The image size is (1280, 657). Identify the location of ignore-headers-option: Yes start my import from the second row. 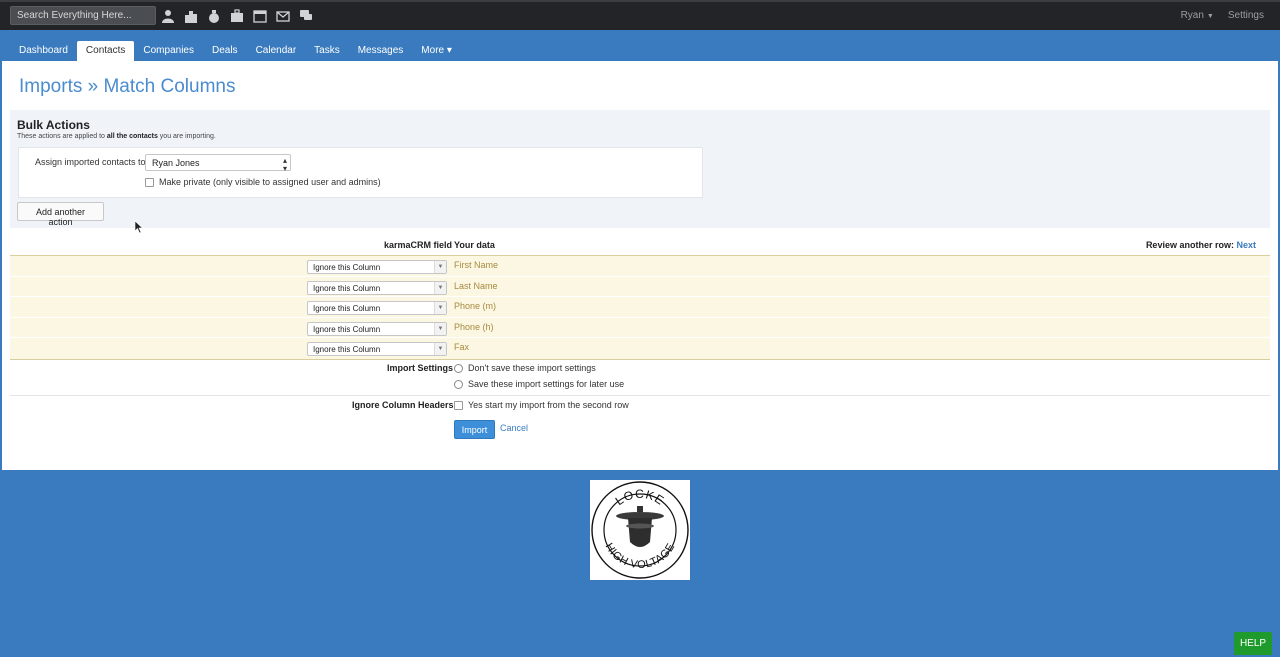
(541, 405).